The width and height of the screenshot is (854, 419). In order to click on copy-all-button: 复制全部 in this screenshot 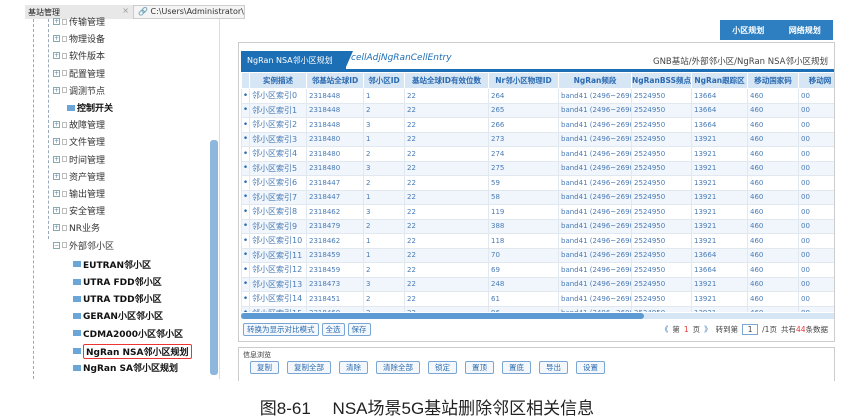, I will do `click(309, 367)`.